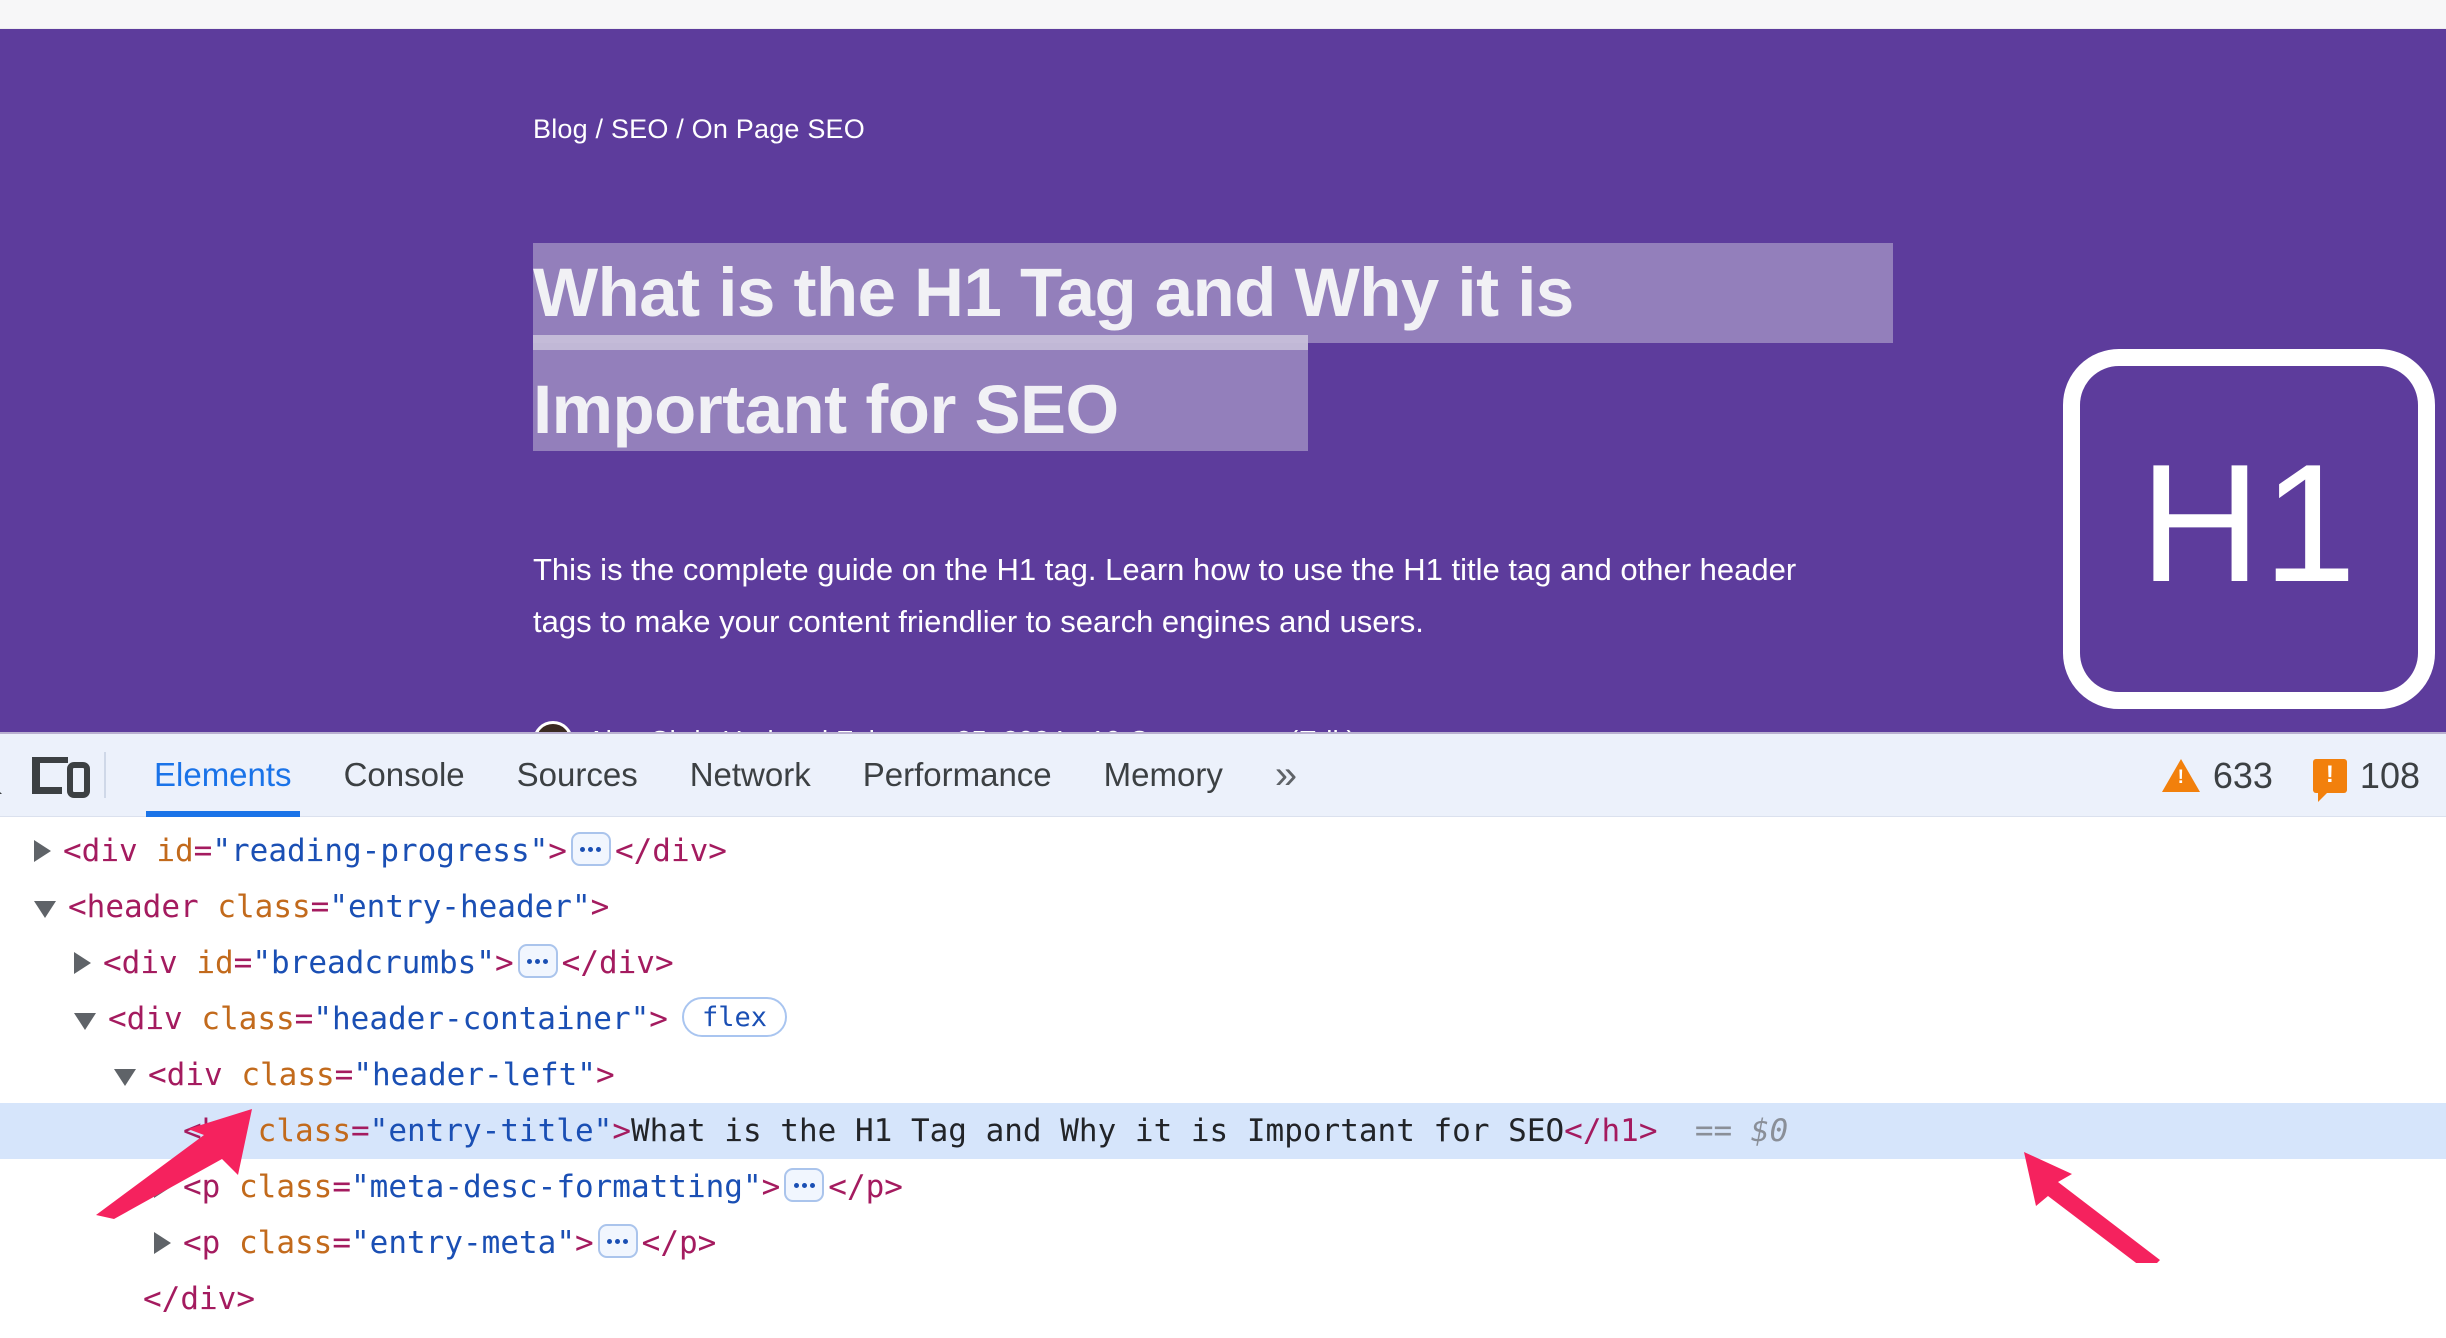  What do you see at coordinates (1223, 1075) in the screenshot?
I see `dom-row: < div class = "header-left" >` at bounding box center [1223, 1075].